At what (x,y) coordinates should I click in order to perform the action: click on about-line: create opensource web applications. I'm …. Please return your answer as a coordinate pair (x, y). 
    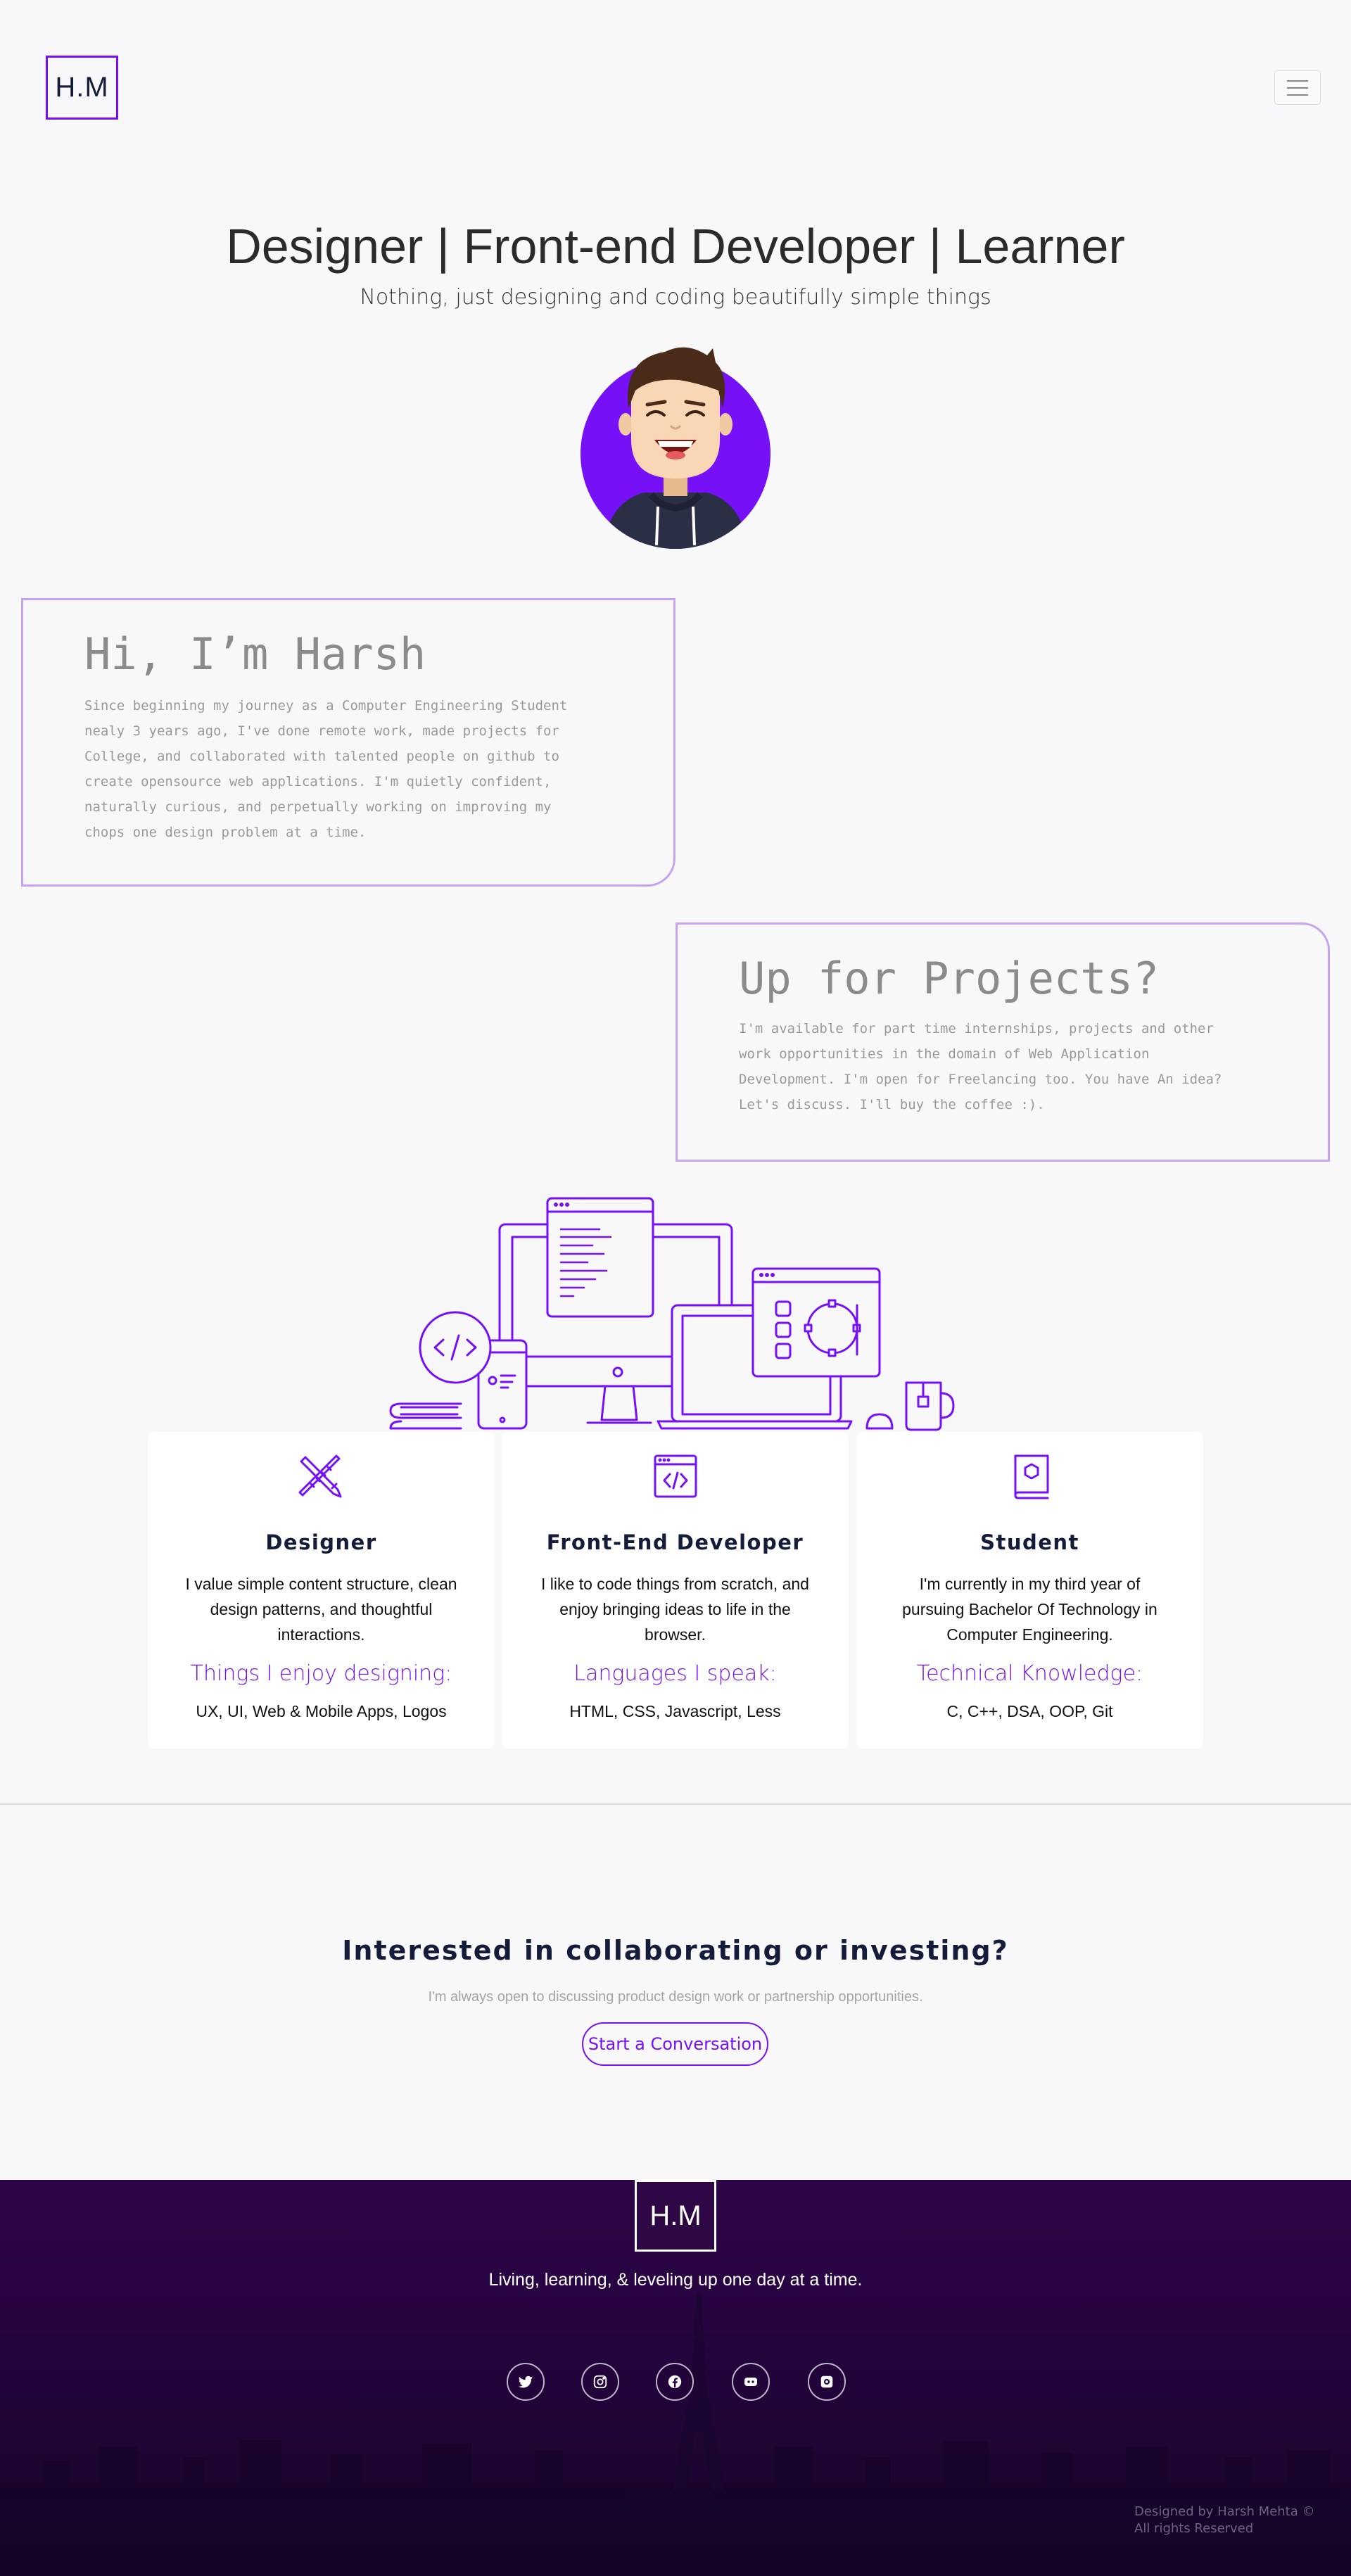
    Looking at the image, I should click on (318, 781).